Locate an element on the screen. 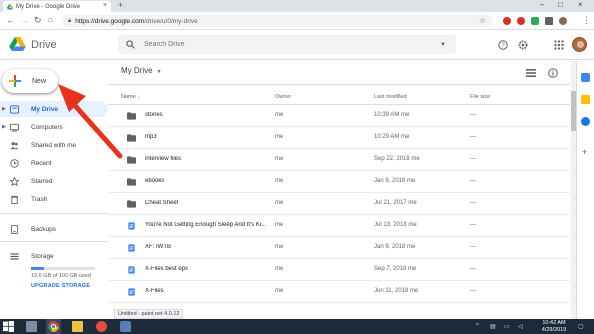  new-tab-button: + is located at coordinates (120, 5).